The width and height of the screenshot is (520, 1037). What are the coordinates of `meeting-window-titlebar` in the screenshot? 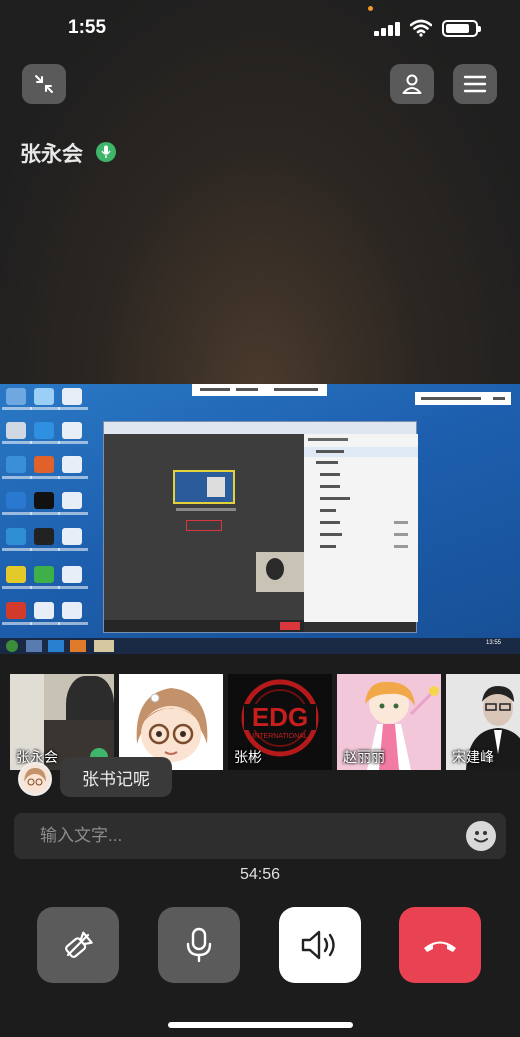 It's located at (260, 428).